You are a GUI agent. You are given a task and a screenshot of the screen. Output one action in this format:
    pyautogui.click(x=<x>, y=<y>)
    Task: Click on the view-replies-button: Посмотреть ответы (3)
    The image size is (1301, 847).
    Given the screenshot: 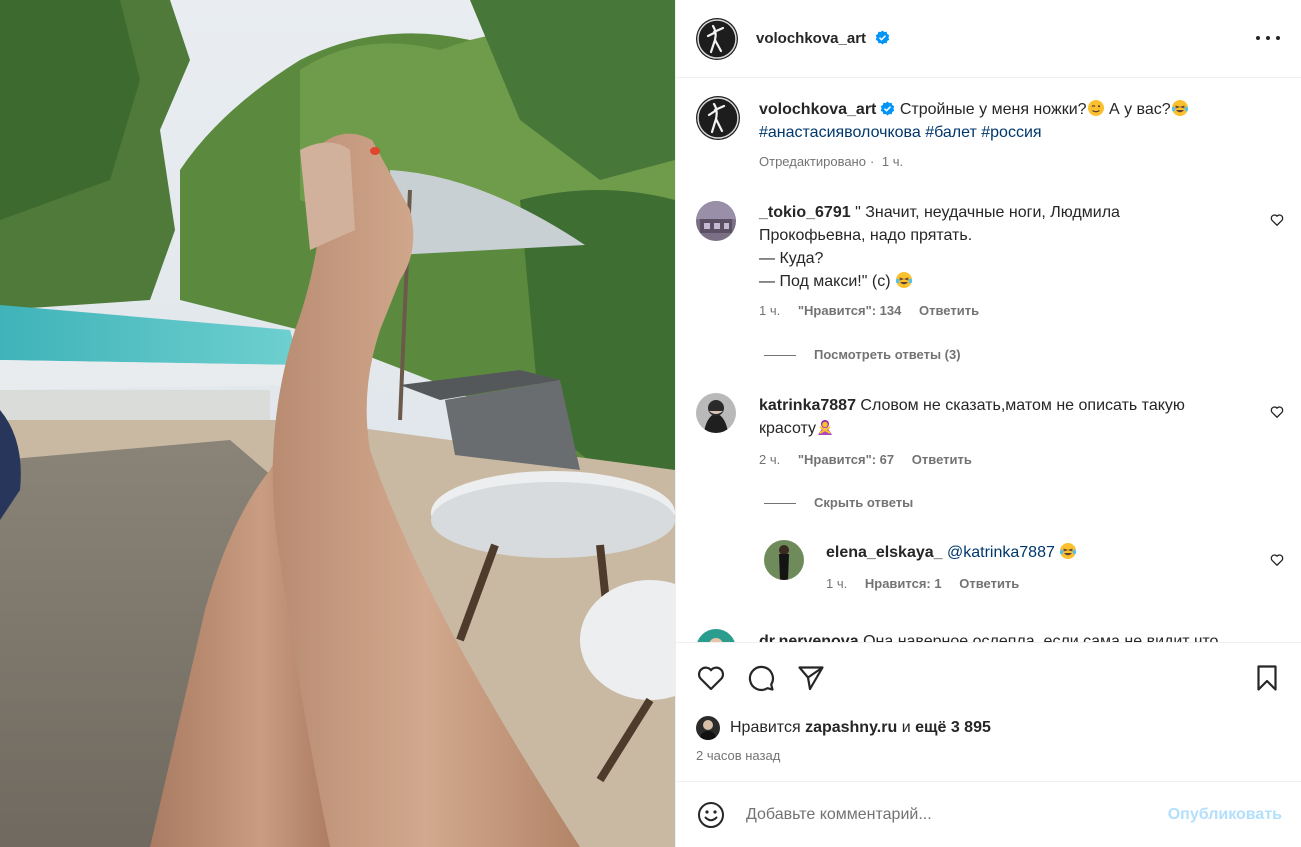 What is the action you would take?
    pyautogui.click(x=862, y=354)
    